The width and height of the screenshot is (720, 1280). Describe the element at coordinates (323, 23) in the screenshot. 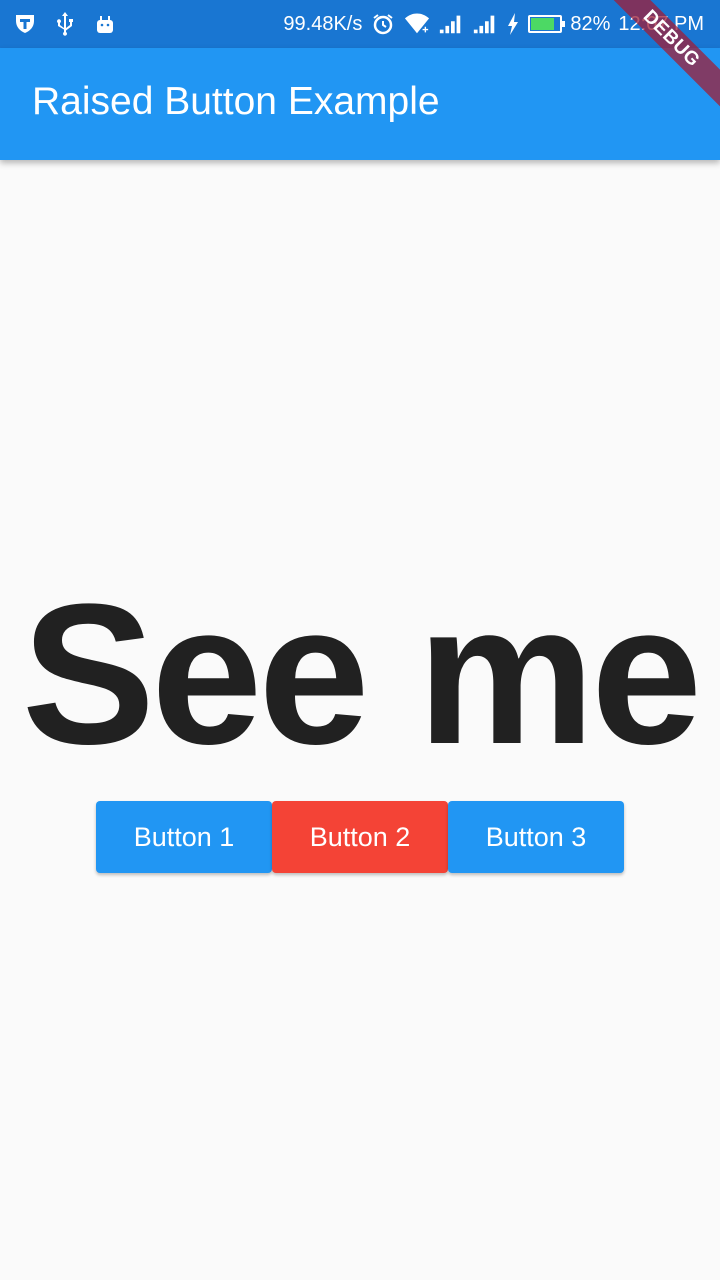

I see `network-speed: 99.48K/s` at that location.